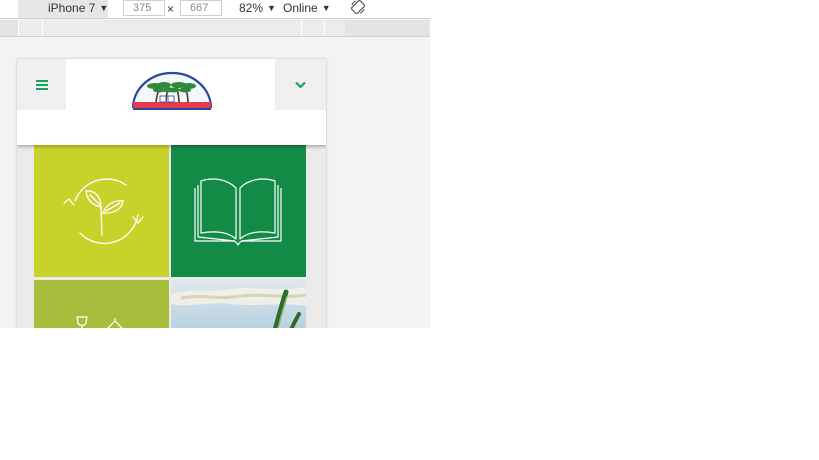 The image size is (819, 460). Describe the element at coordinates (238, 307) in the screenshot. I see `palm-photo` at that location.